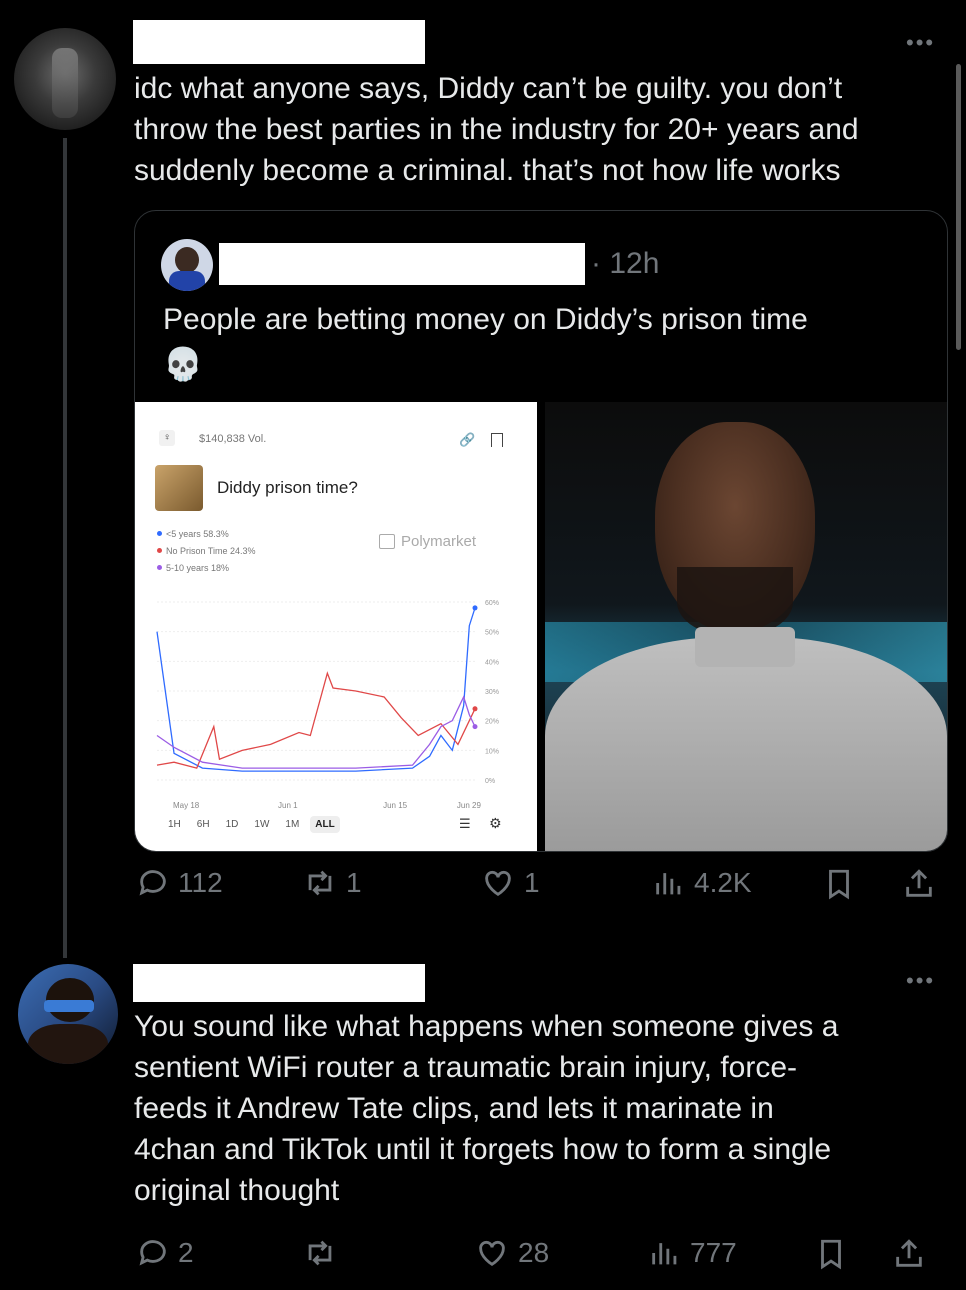 The image size is (966, 1290). What do you see at coordinates (279, 983) in the screenshot?
I see `reply-author-name-redacted` at bounding box center [279, 983].